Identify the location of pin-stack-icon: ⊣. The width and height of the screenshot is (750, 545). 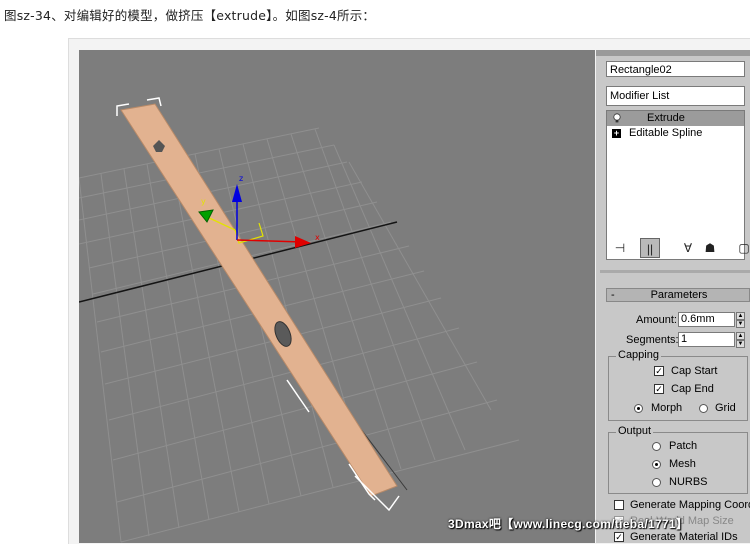
(620, 248).